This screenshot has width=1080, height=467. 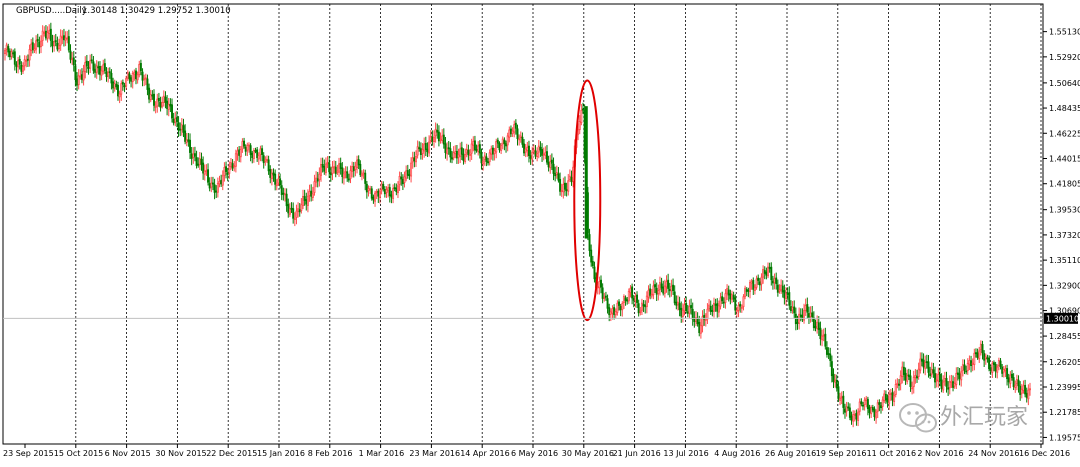 I want to click on x-tick-label: 22 Dec 2015, so click(x=231, y=453).